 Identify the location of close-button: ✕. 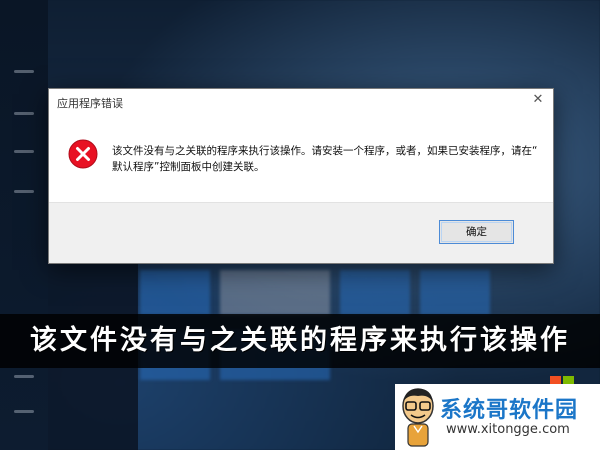
(538, 100).